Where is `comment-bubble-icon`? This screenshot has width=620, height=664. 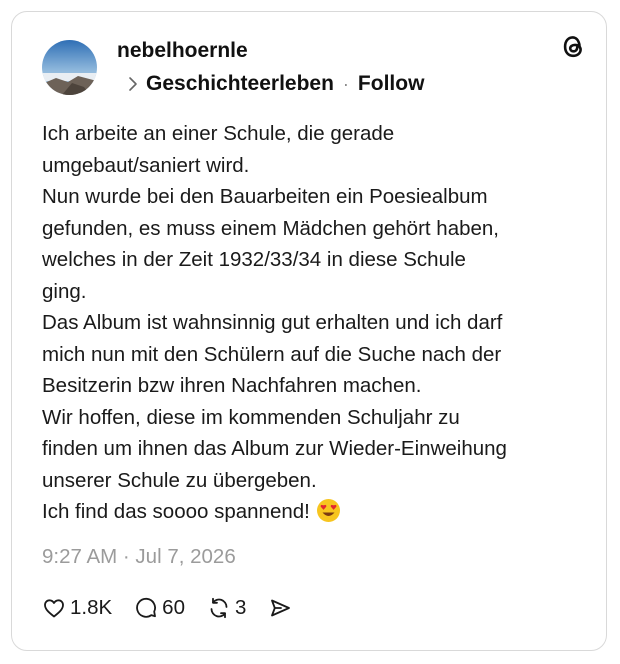
comment-bubble-icon is located at coordinates (146, 607).